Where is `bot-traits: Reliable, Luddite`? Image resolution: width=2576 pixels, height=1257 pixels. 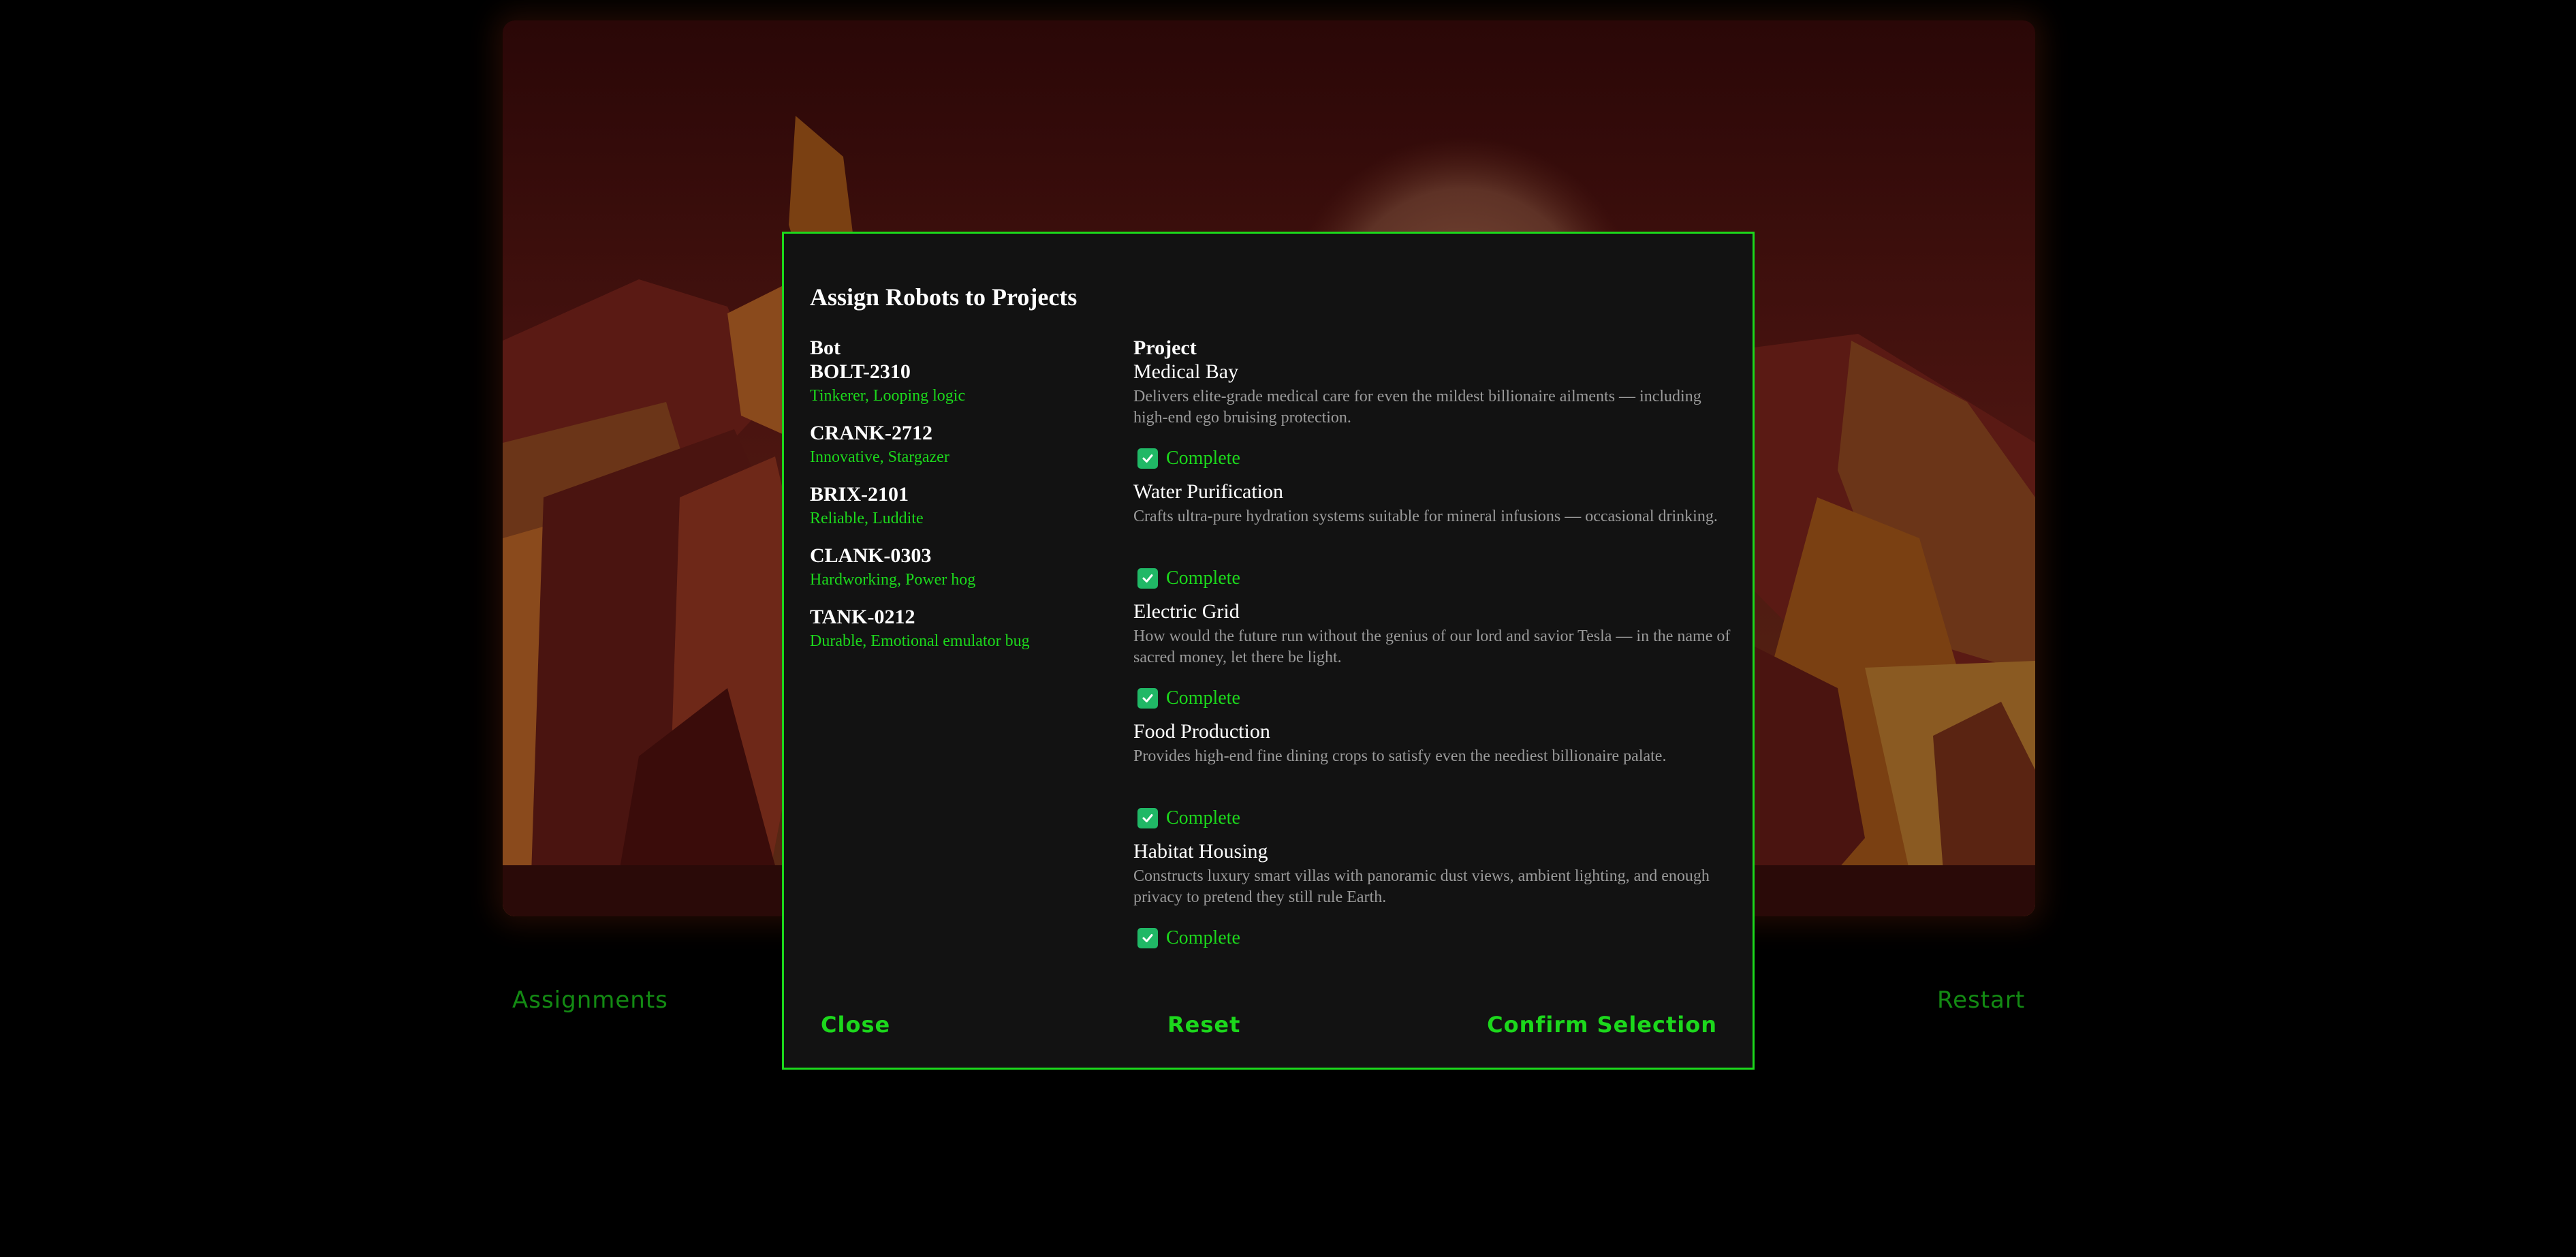 bot-traits: Reliable, Luddite is located at coordinates (867, 518).